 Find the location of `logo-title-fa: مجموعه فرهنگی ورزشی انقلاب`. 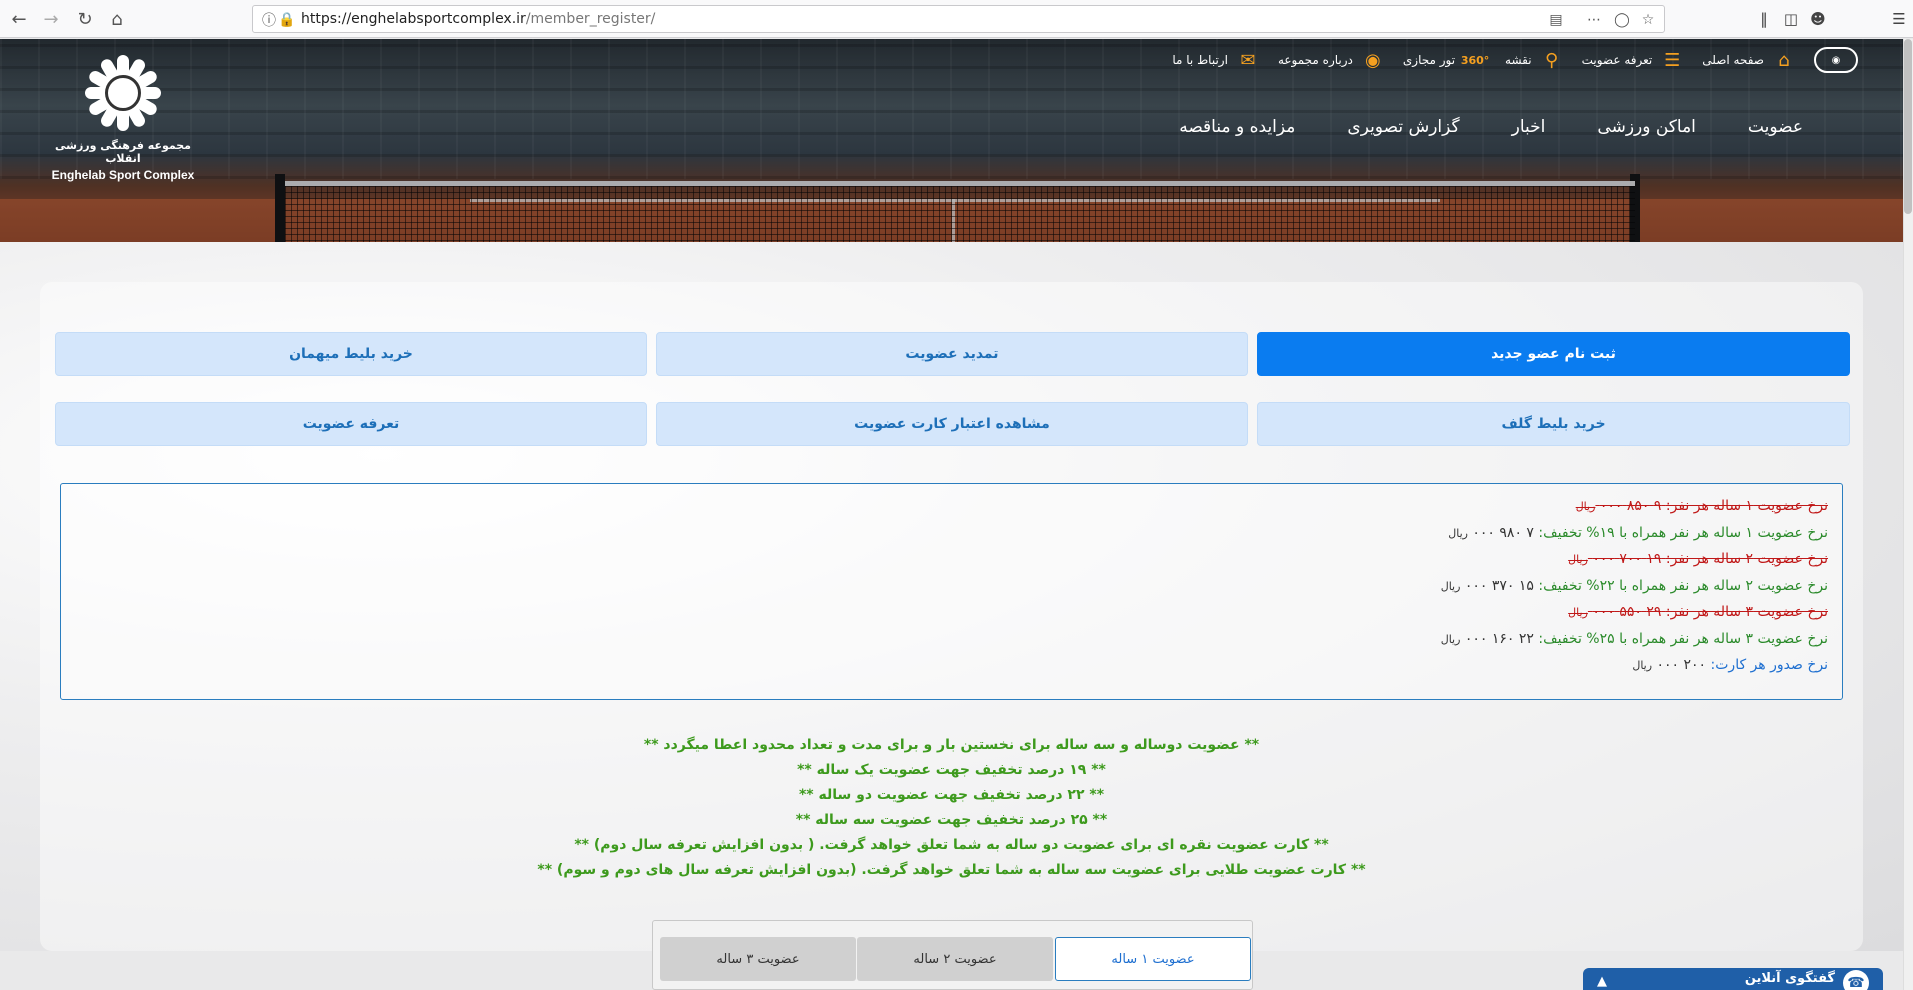

logo-title-fa: مجموعه فرهنگی ورزشی انقلاب is located at coordinates (123, 152).